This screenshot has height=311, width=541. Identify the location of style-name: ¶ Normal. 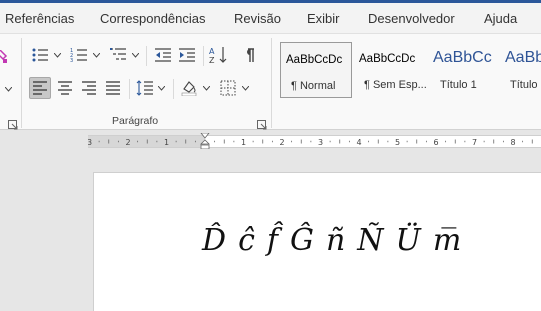
(313, 86).